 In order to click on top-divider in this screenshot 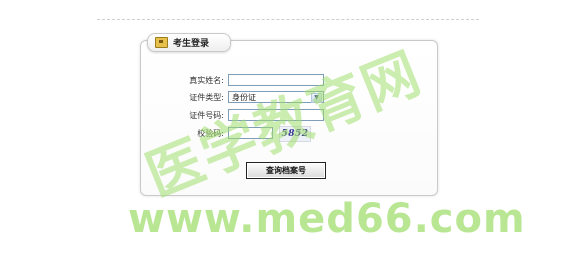, I will do `click(288, 19)`.